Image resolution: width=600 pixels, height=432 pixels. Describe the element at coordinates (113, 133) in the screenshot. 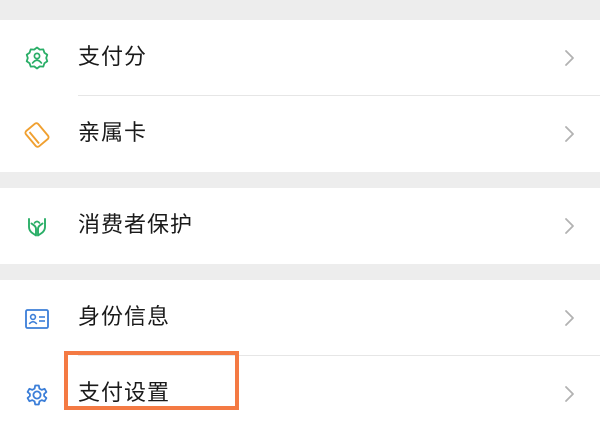

I see `menu-item-label: 亲属卡` at that location.